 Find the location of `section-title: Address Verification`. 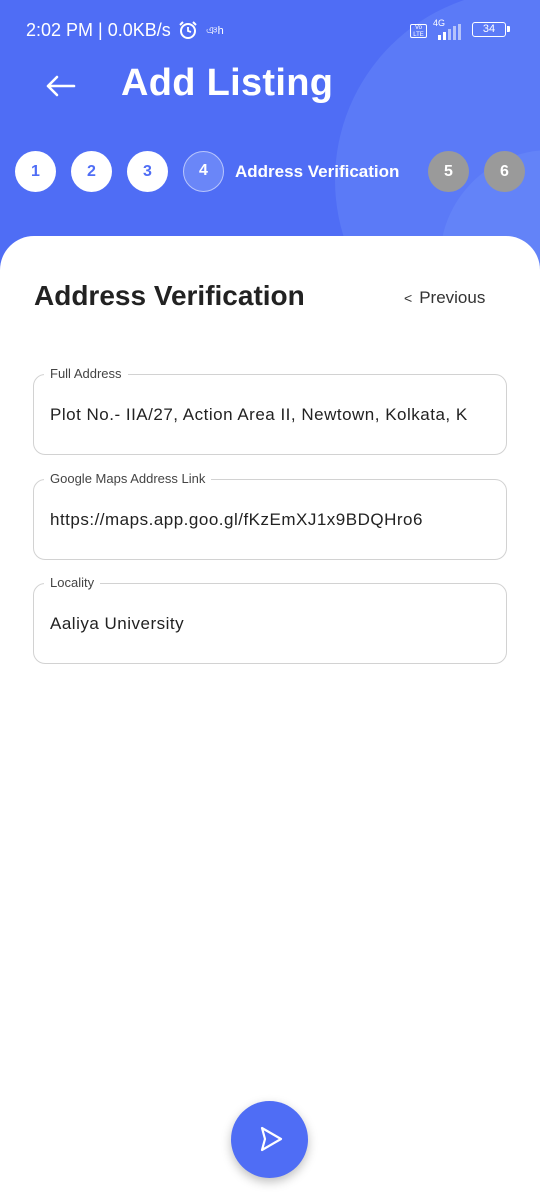

section-title: Address Verification is located at coordinates (169, 295).